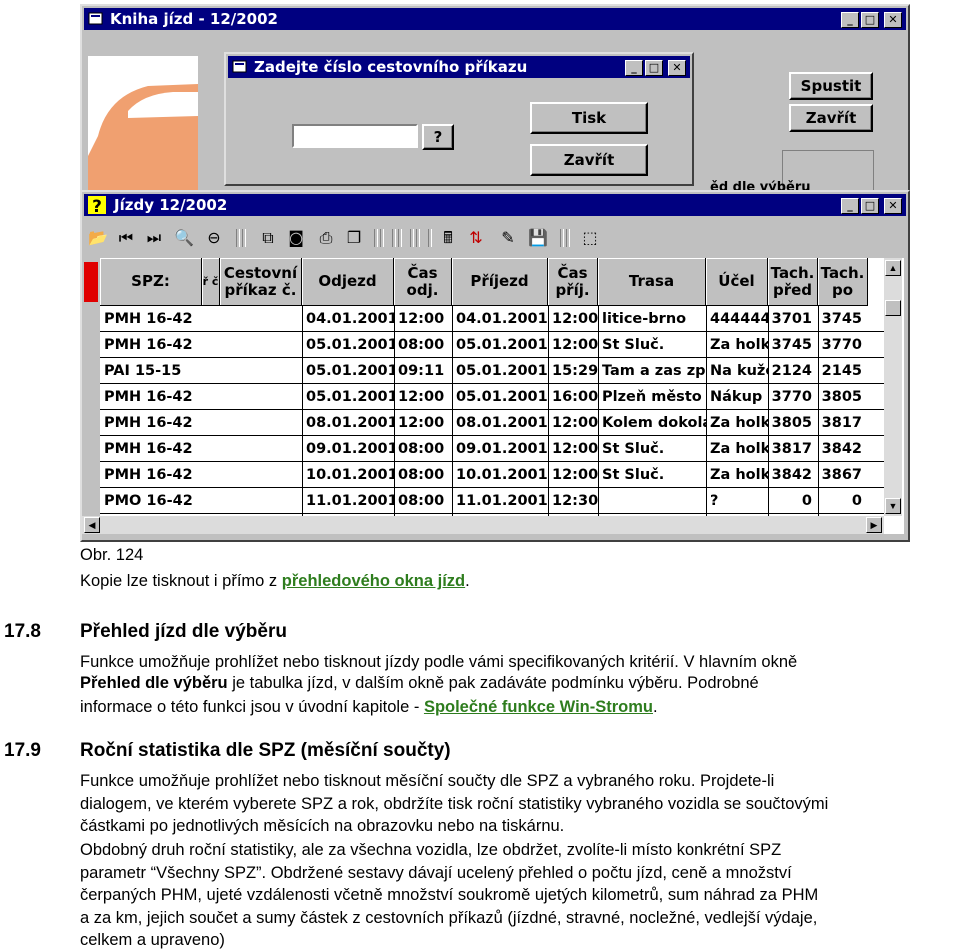 The width and height of the screenshot is (960, 952). I want to click on table-cell: litice-brno, so click(652, 319).